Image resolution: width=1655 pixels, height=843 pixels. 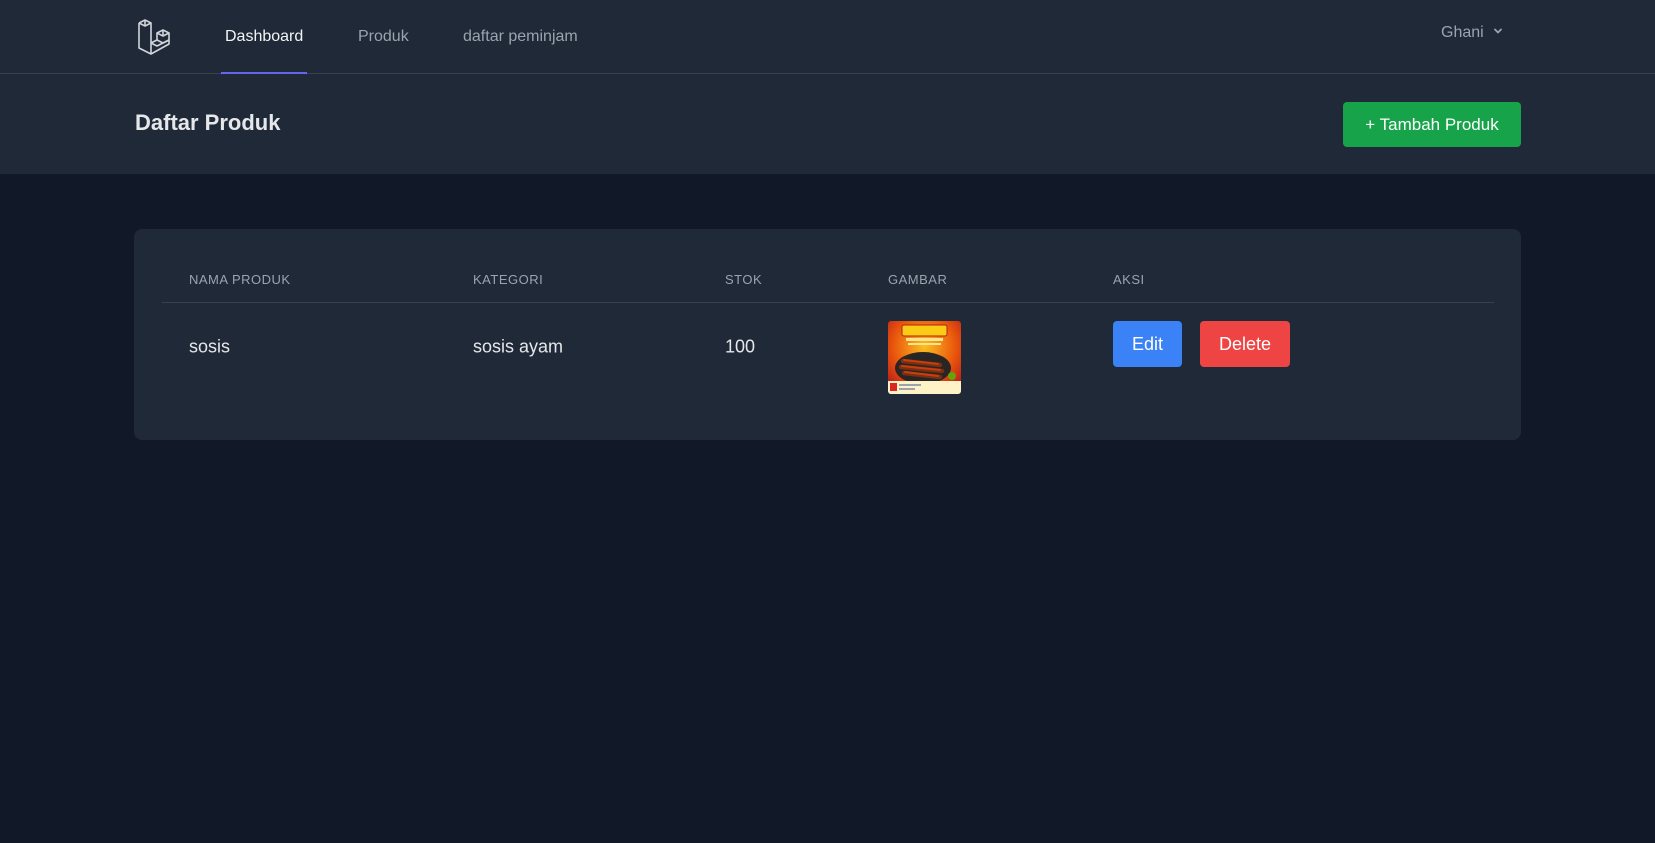 What do you see at coordinates (1245, 344) in the screenshot?
I see `delete-button: Delete` at bounding box center [1245, 344].